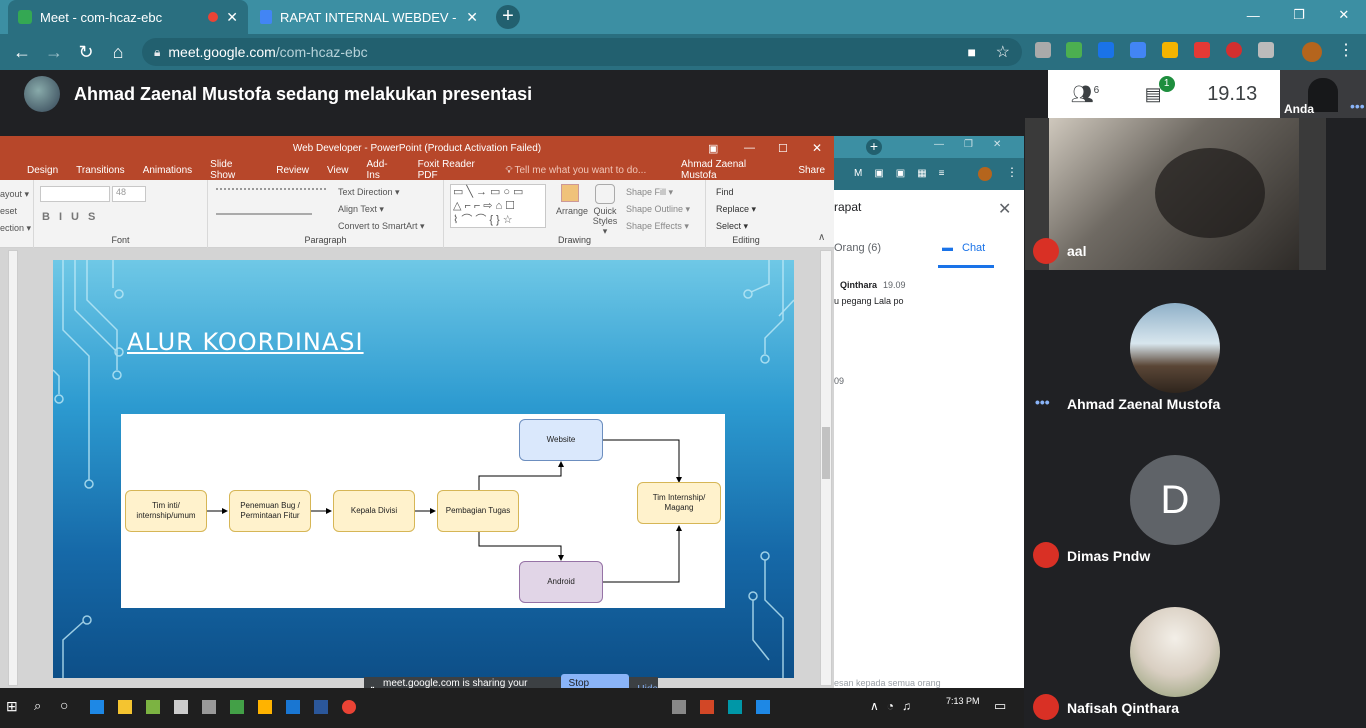 This screenshot has height=728, width=1366. I want to click on ppt-close-button: ✕, so click(817, 148).